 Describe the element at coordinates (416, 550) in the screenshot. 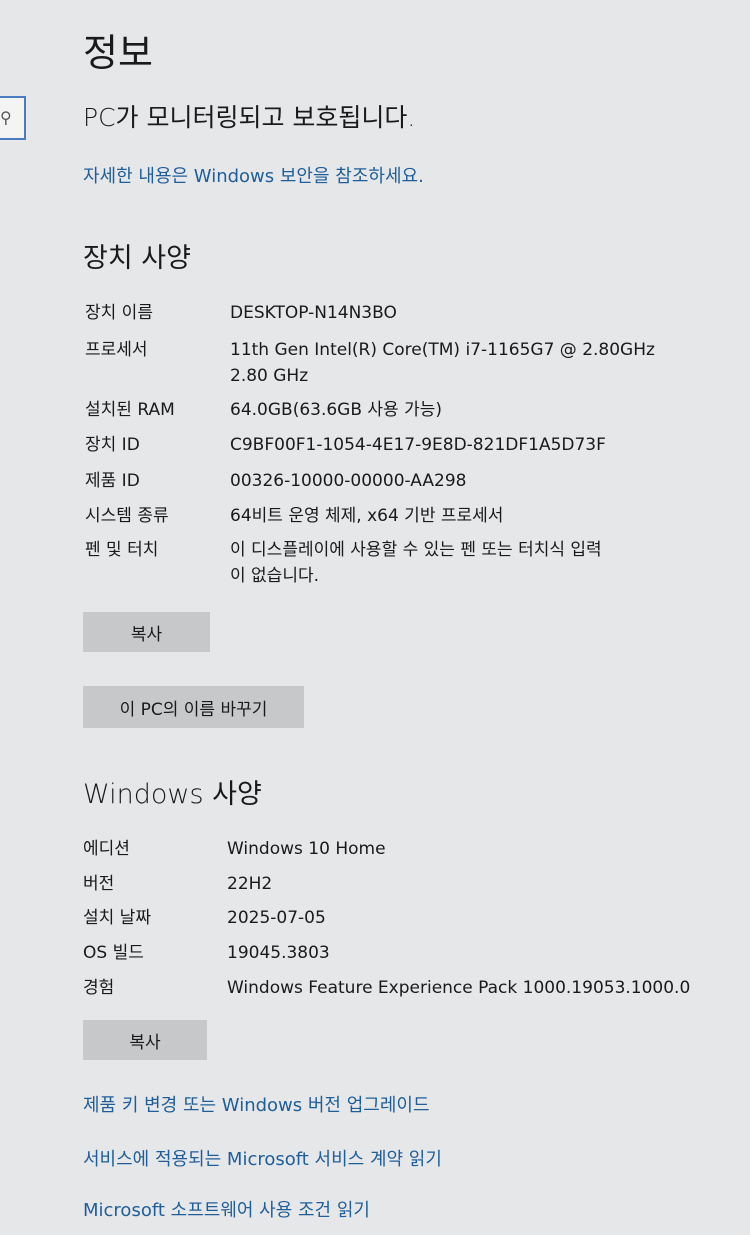

I see `spec-value: 이 디스플레이에 사용할 수 있는 펜 또는 터치식 입력` at that location.